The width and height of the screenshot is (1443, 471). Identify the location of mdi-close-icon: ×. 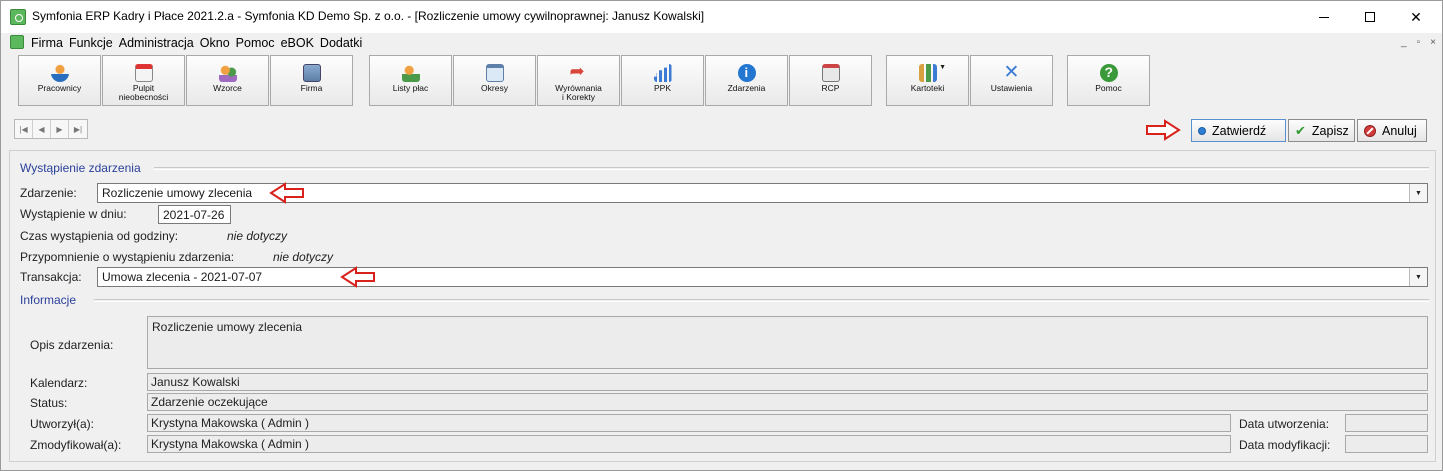
(1433, 42).